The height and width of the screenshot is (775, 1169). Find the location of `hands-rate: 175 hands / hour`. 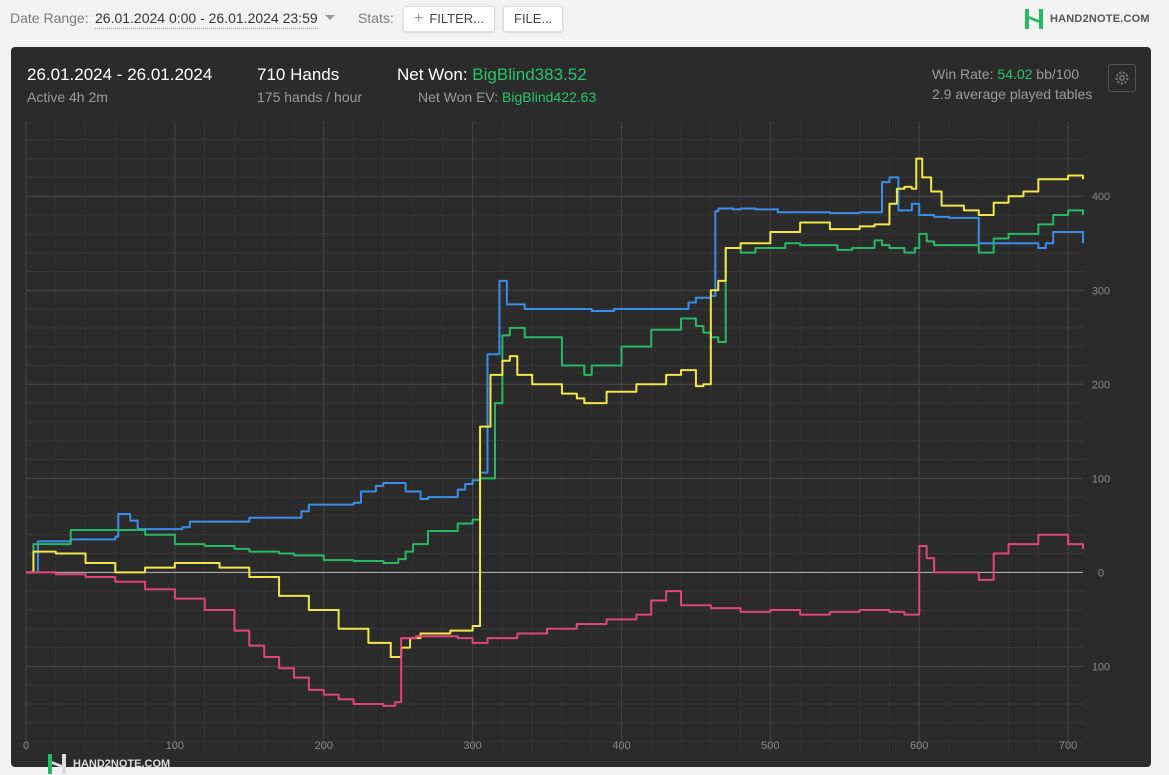

hands-rate: 175 hands / hour is located at coordinates (310, 97).